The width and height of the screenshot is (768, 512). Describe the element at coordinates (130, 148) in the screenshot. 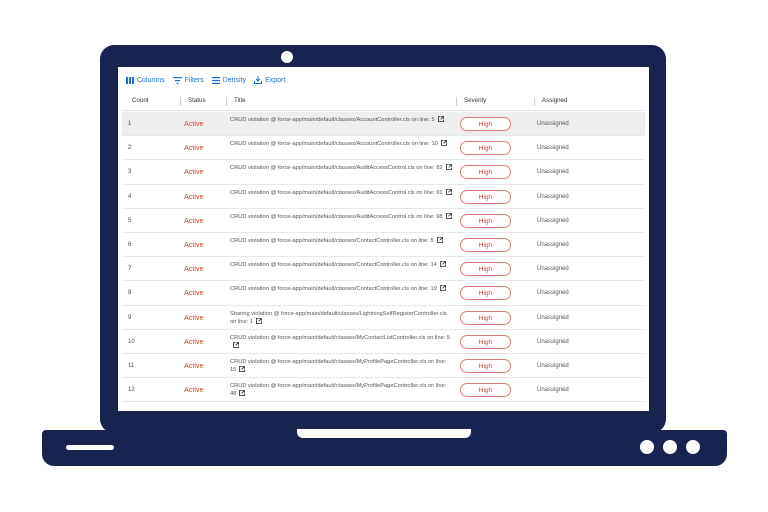

I see `cell-count: 2` at that location.